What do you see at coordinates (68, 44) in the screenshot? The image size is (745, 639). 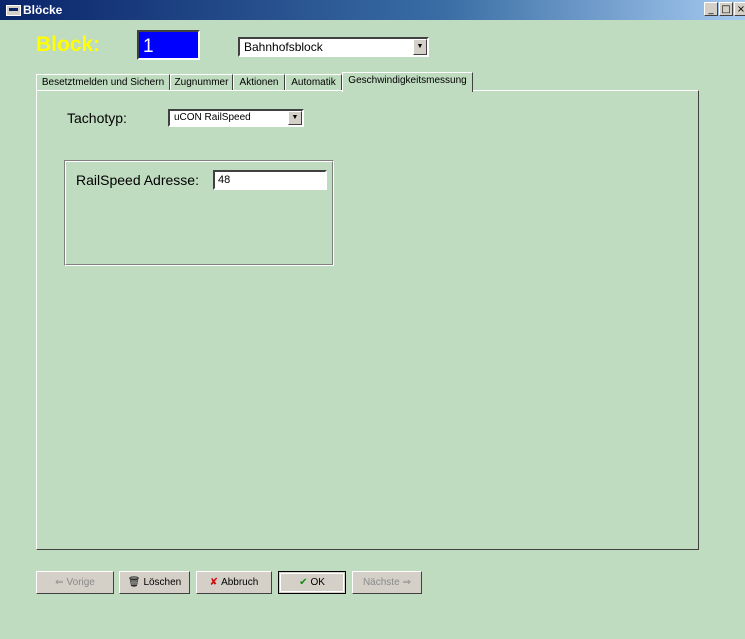 I see `block-label: Block:` at bounding box center [68, 44].